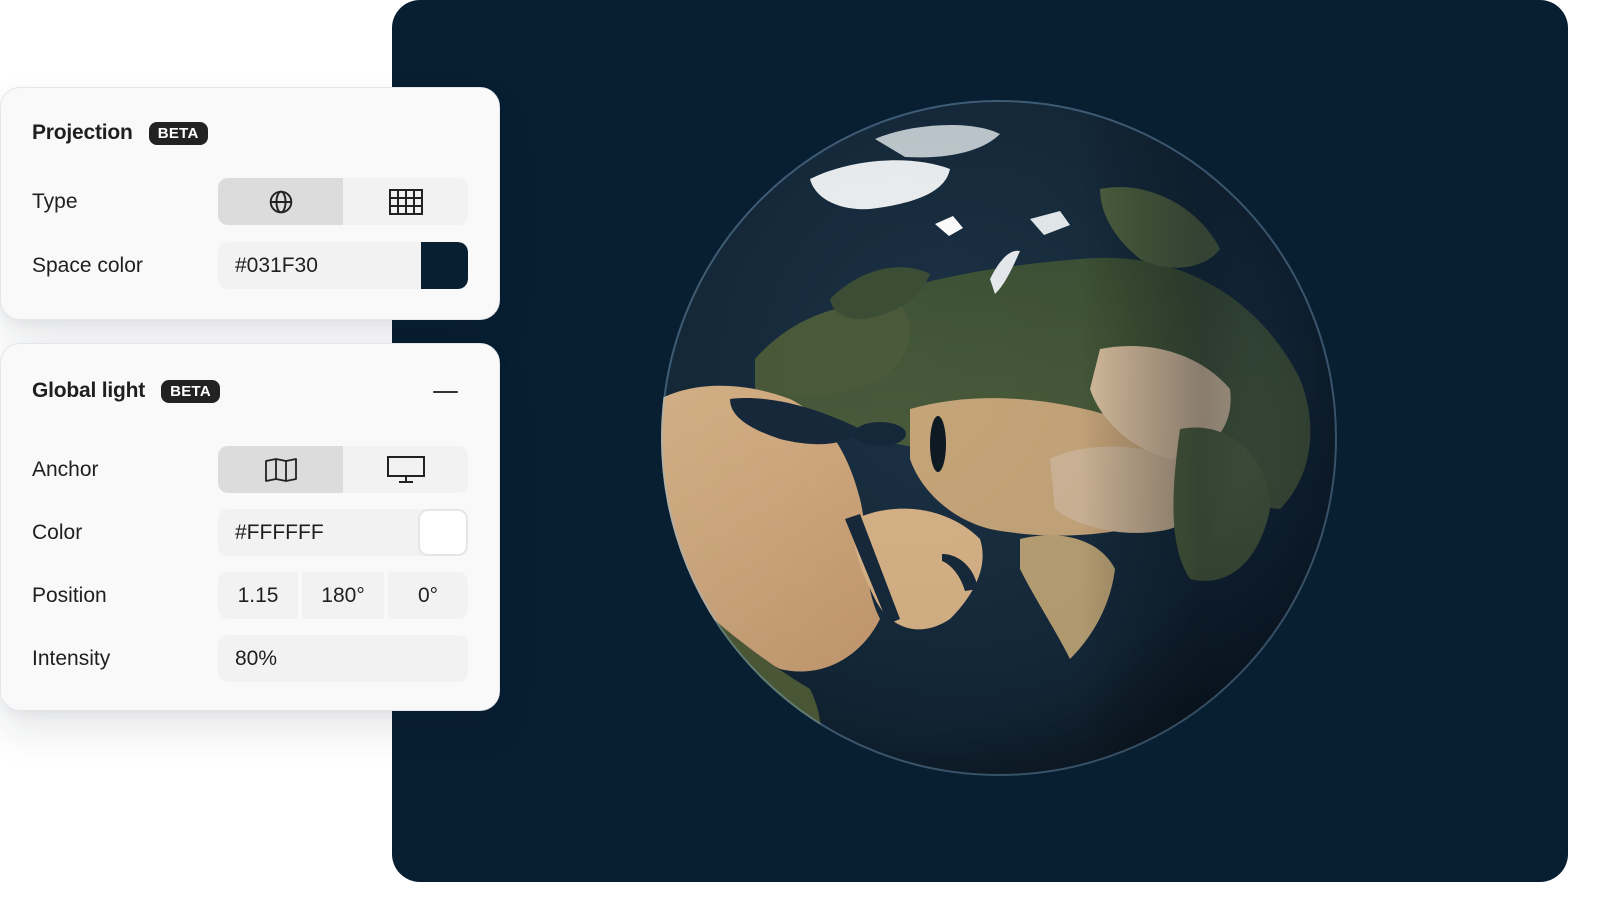 Image resolution: width=1600 pixels, height=900 pixels. Describe the element at coordinates (55, 201) in the screenshot. I see `type-label: Type` at that location.